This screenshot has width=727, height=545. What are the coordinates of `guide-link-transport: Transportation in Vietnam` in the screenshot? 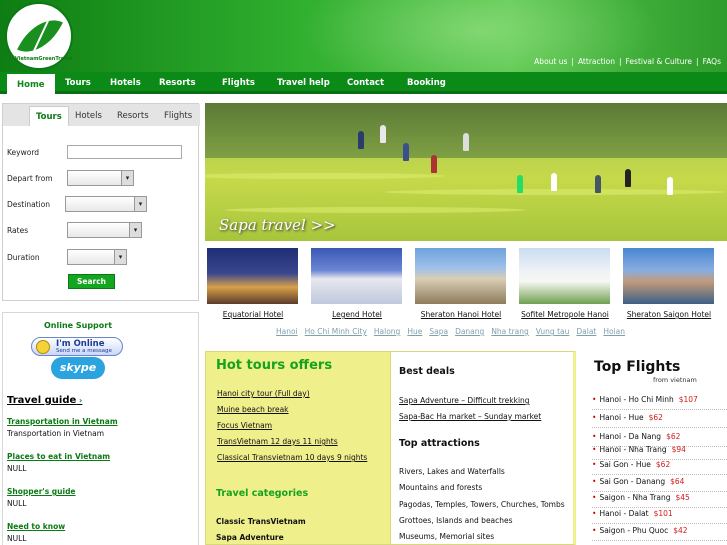 It's located at (62, 421).